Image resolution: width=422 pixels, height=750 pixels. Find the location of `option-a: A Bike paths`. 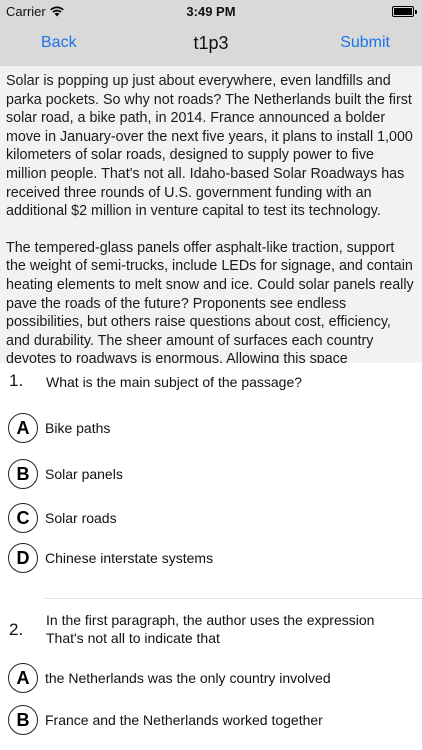

option-a: A Bike paths is located at coordinates (208, 428).